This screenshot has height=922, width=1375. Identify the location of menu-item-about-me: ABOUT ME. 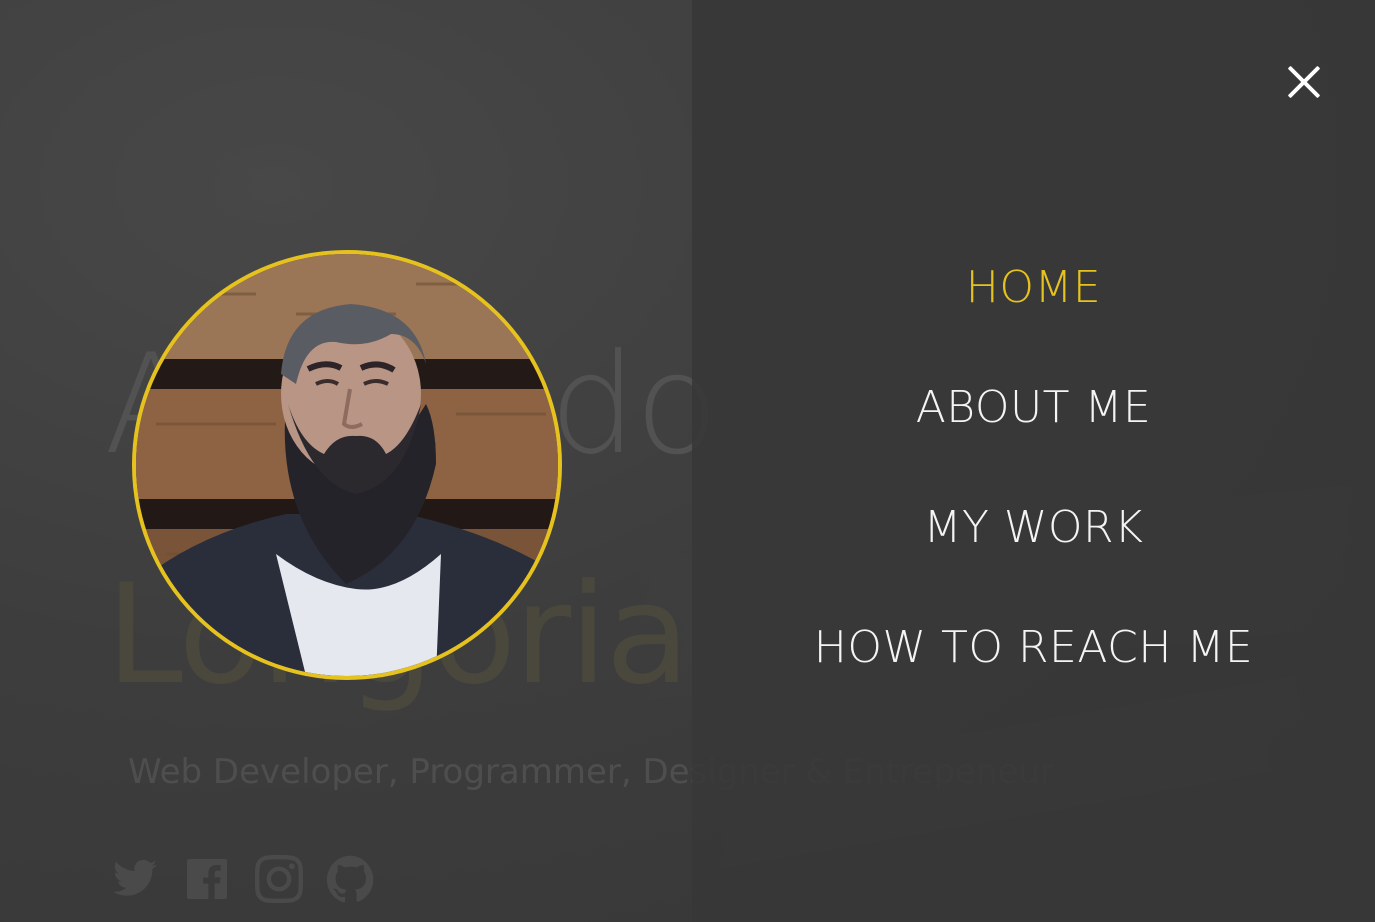
(1033, 438).